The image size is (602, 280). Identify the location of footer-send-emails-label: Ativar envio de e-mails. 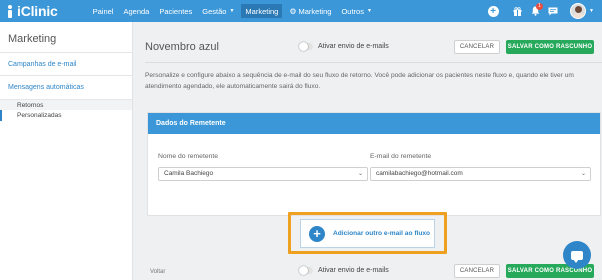
(353, 270).